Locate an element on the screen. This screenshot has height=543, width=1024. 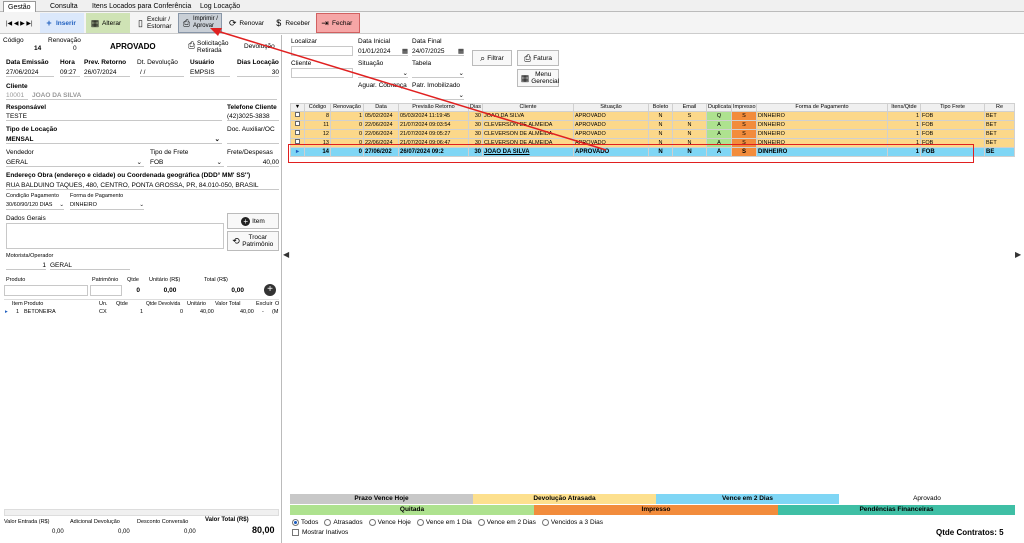
mostrar-inativos-checkbox: Mostrar Inativos is located at coordinates (320, 532).